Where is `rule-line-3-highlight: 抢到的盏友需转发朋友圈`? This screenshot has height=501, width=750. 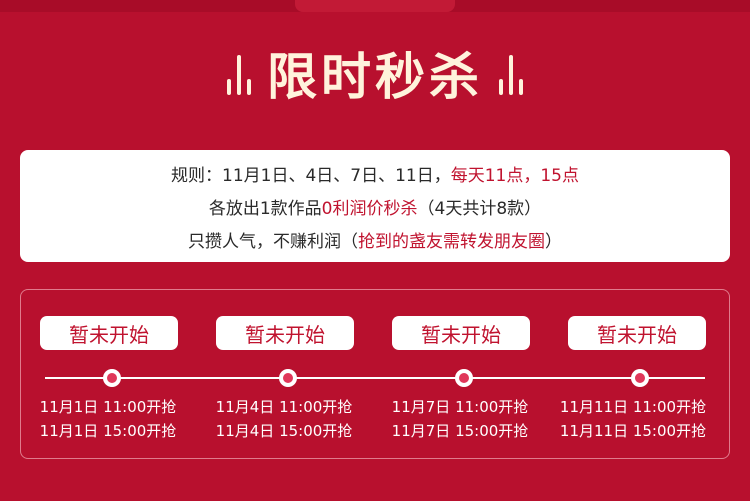
rule-line-3-highlight: 抢到的盏友需转发朋友圈 is located at coordinates (451, 241).